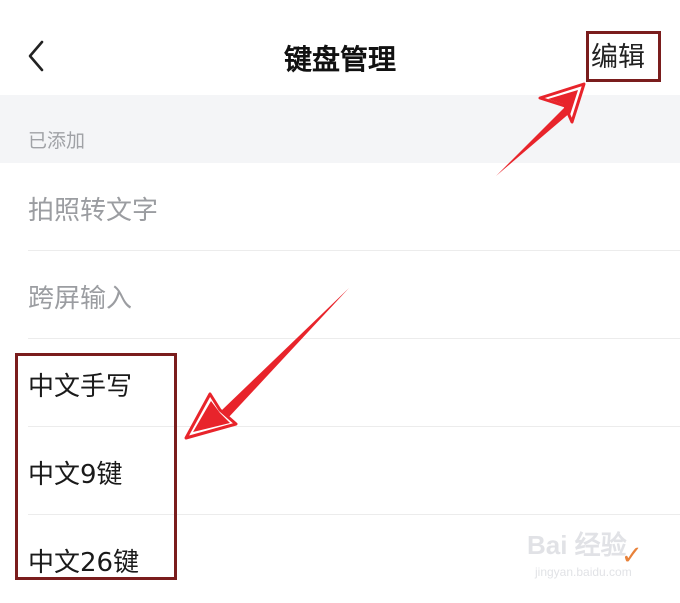 The width and height of the screenshot is (680, 603). Describe the element at coordinates (340, 207) in the screenshot. I see `list-item-photo-to-text: 拍照转文字` at that location.